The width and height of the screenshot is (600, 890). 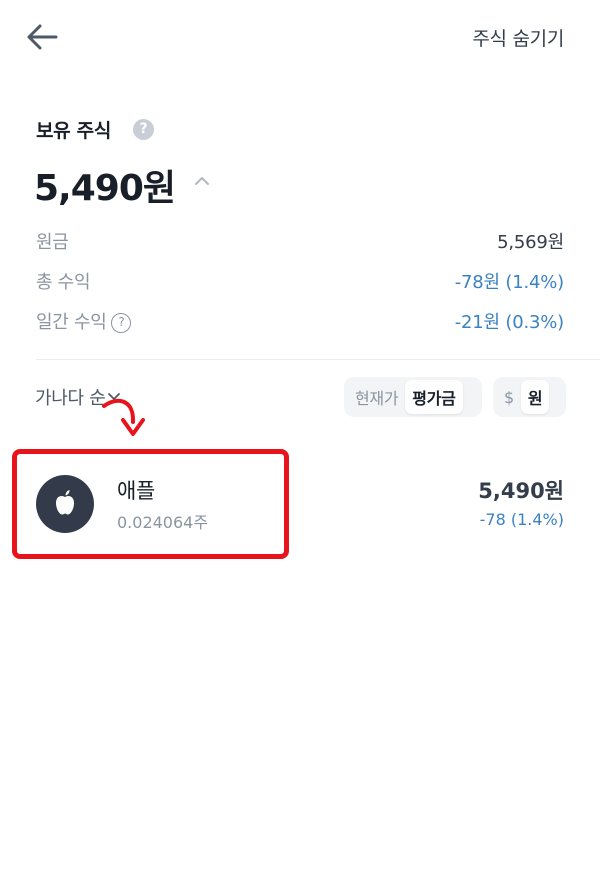 I want to click on top-bar: 주식 숨기기, so click(x=300, y=36).